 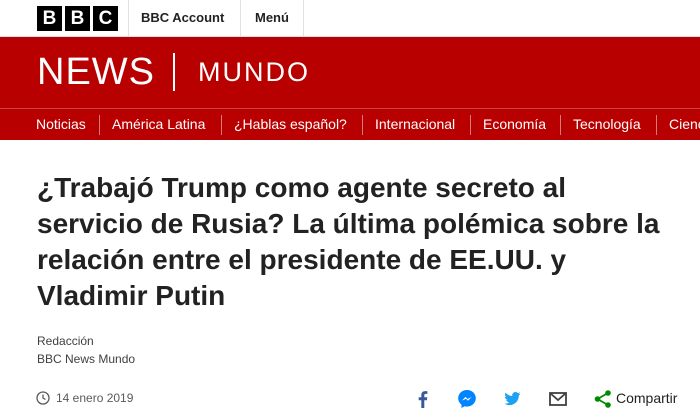 What do you see at coordinates (65, 341) in the screenshot?
I see `byline-author: Redacción` at bounding box center [65, 341].